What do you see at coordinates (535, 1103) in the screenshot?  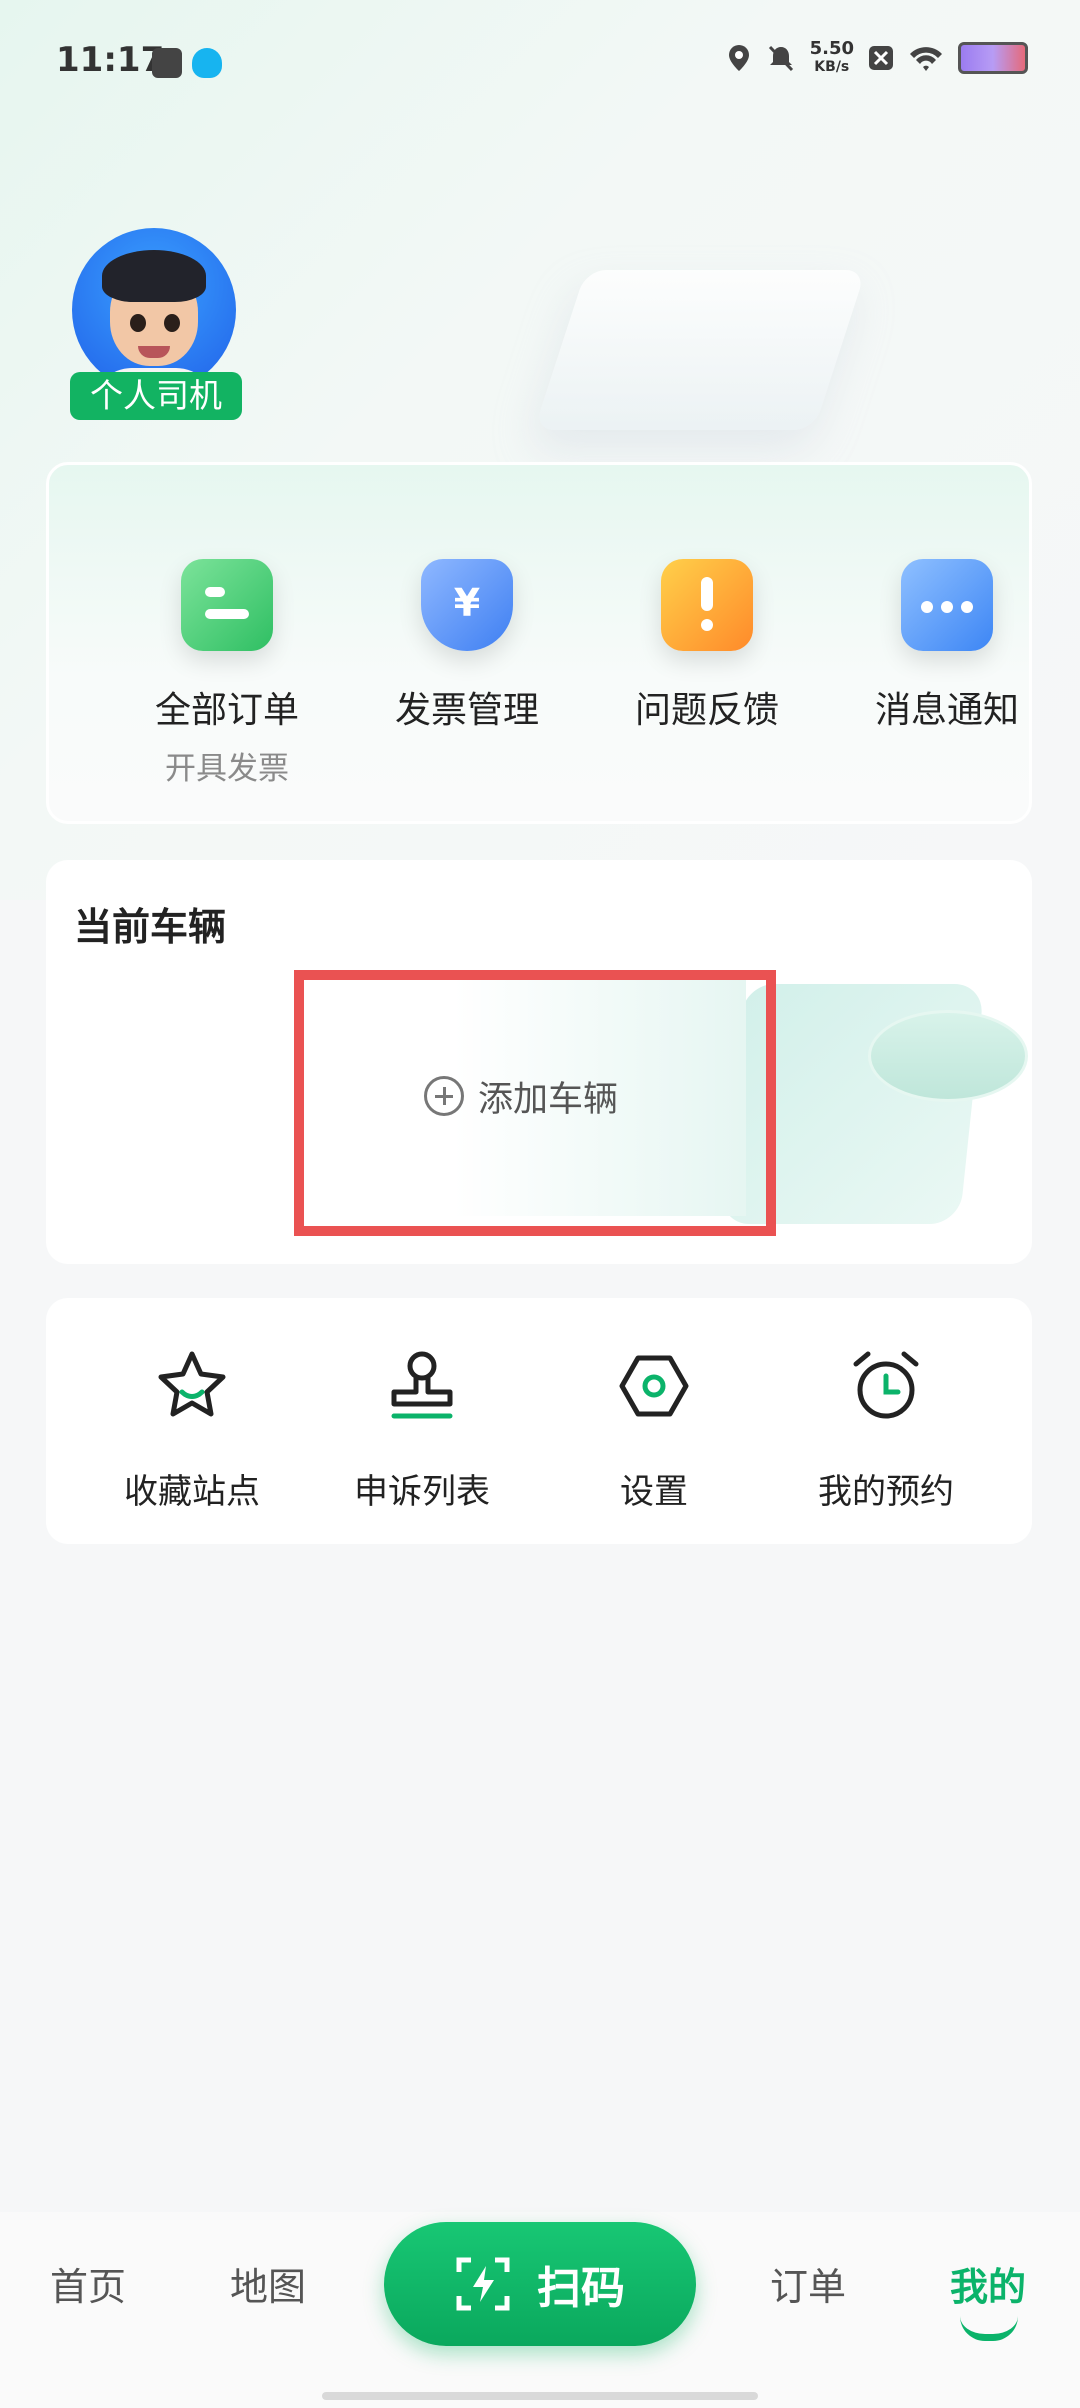 I see `highlight-box` at bounding box center [535, 1103].